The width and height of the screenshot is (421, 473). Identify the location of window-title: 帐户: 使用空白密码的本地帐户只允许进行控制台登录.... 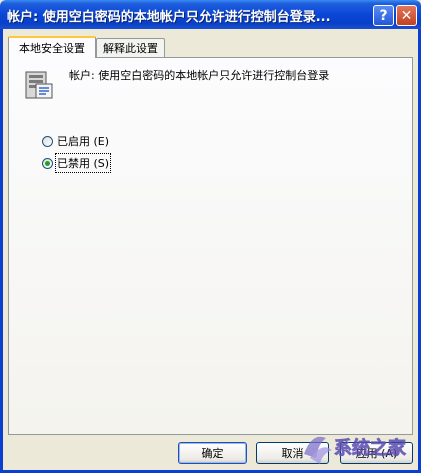
(169, 17).